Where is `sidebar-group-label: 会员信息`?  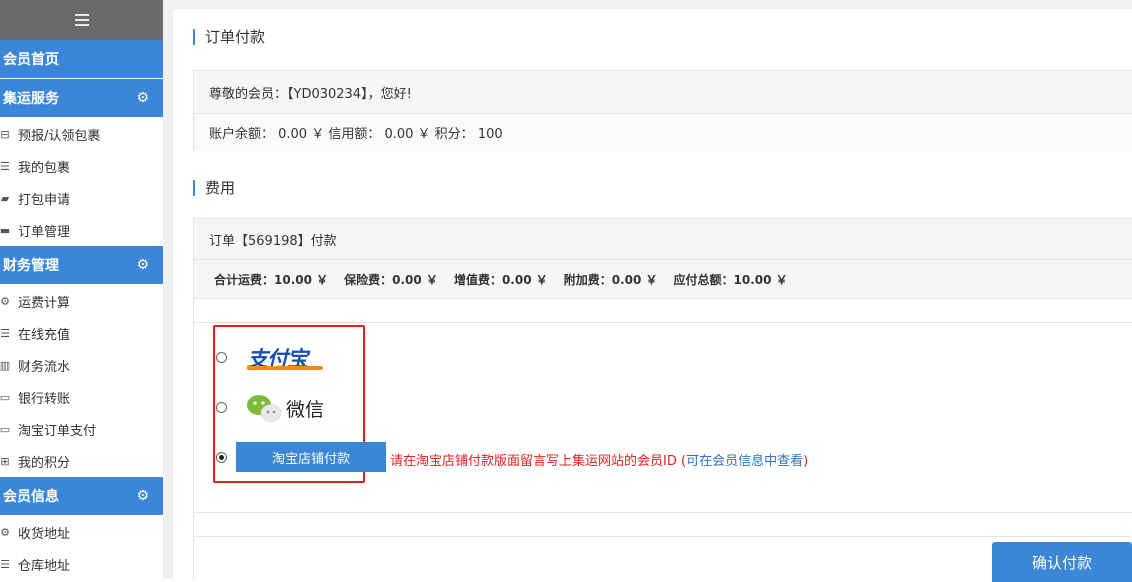 sidebar-group-label: 会员信息 is located at coordinates (31, 497).